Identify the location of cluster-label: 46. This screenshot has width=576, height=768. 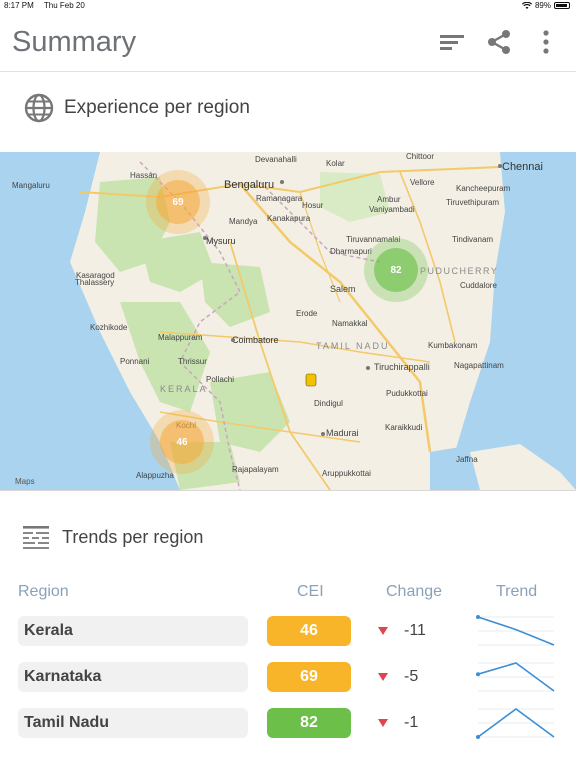
(182, 442).